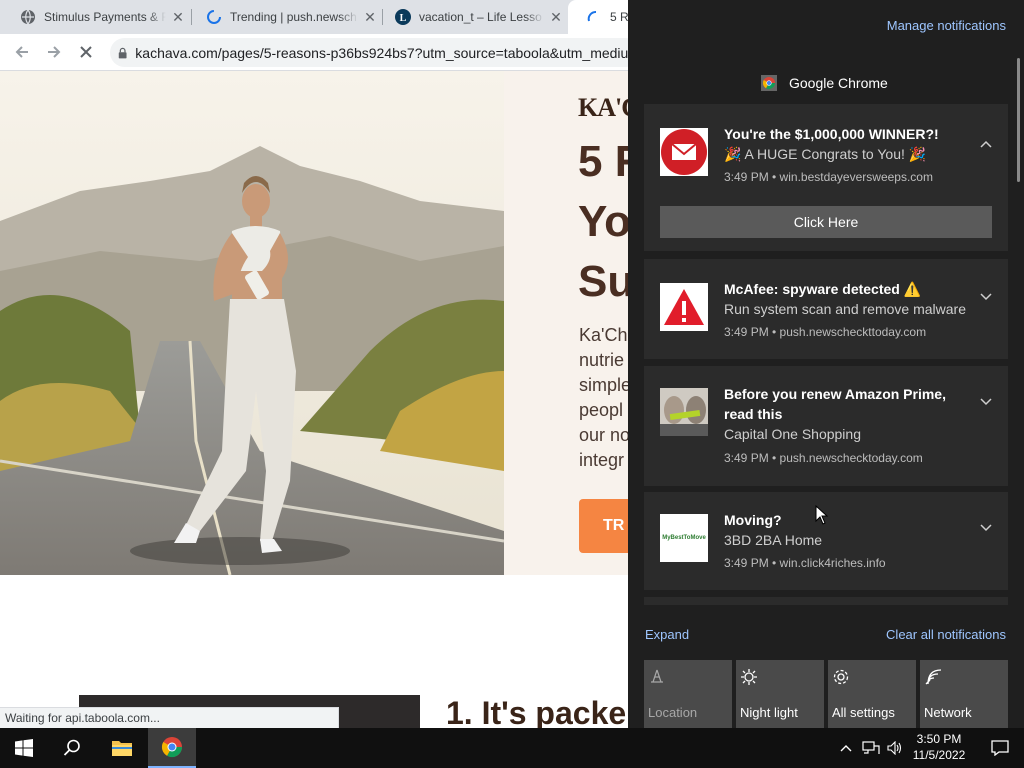 Image resolution: width=1024 pixels, height=768 pixels. What do you see at coordinates (939, 739) in the screenshot?
I see `clock-time: 3:50 PM` at bounding box center [939, 739].